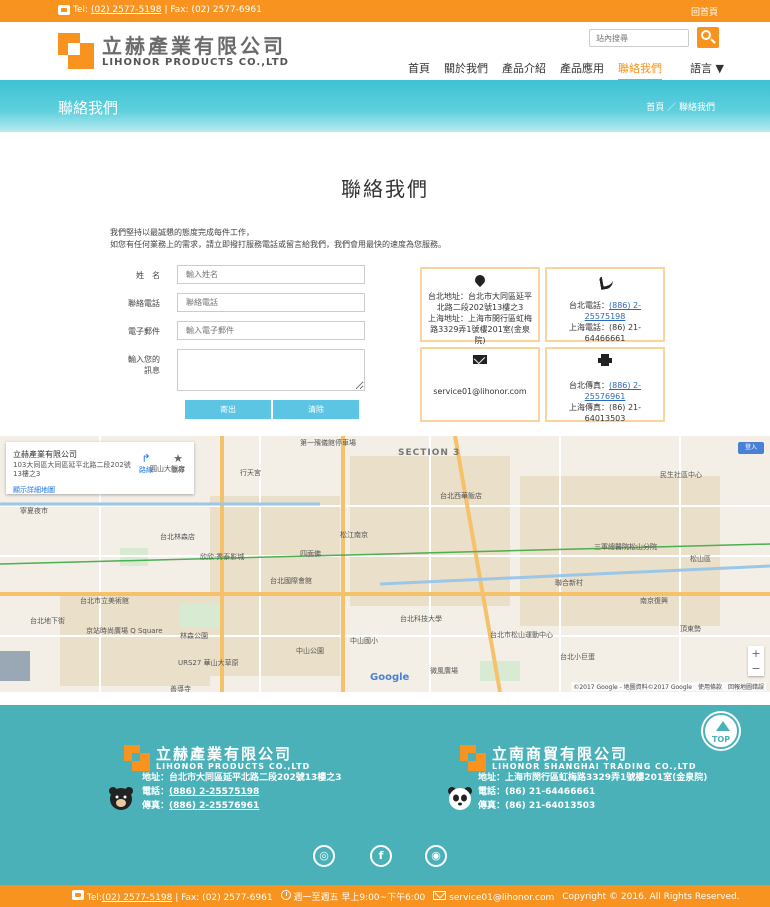  I want to click on top-label: TOP, so click(721, 739).